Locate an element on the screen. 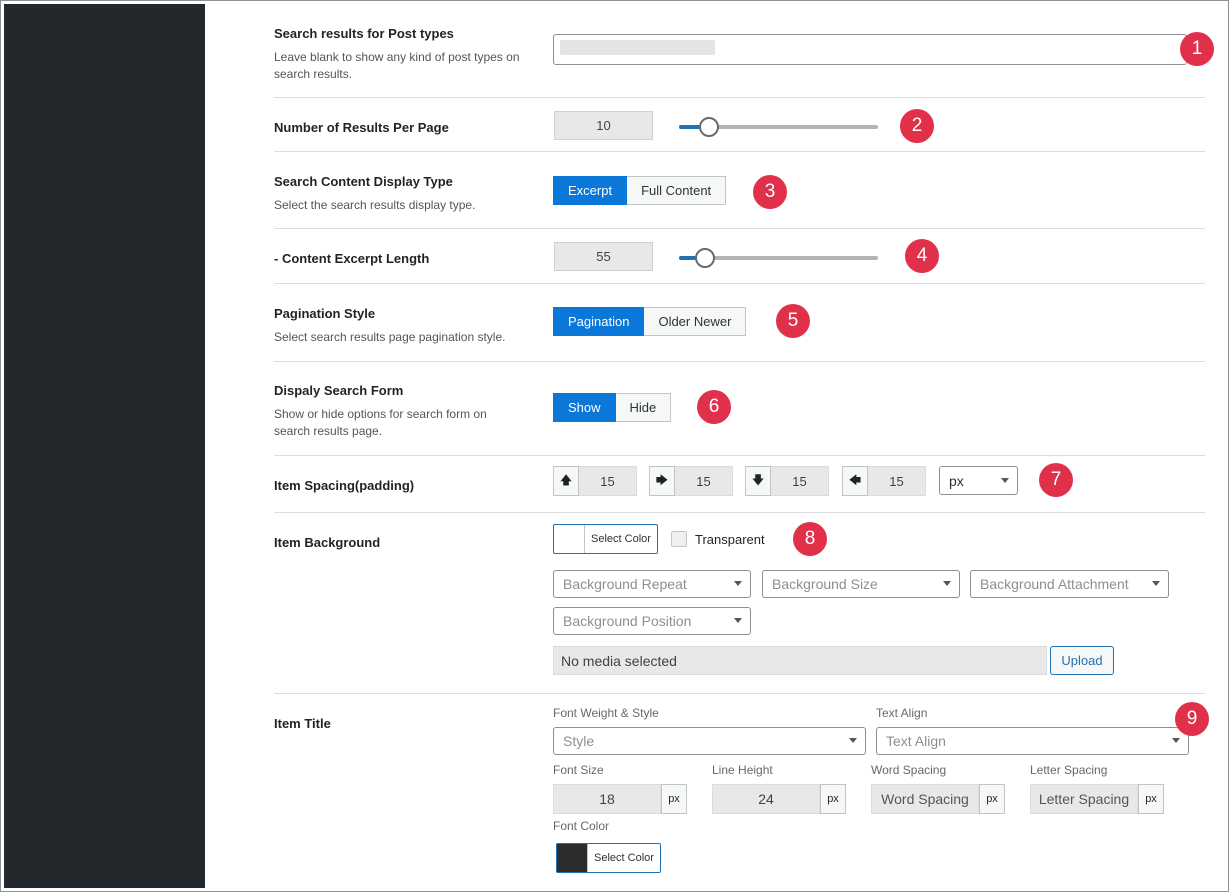 Image resolution: width=1229 pixels, height=892 pixels. upload-button: Upload is located at coordinates (1082, 660).